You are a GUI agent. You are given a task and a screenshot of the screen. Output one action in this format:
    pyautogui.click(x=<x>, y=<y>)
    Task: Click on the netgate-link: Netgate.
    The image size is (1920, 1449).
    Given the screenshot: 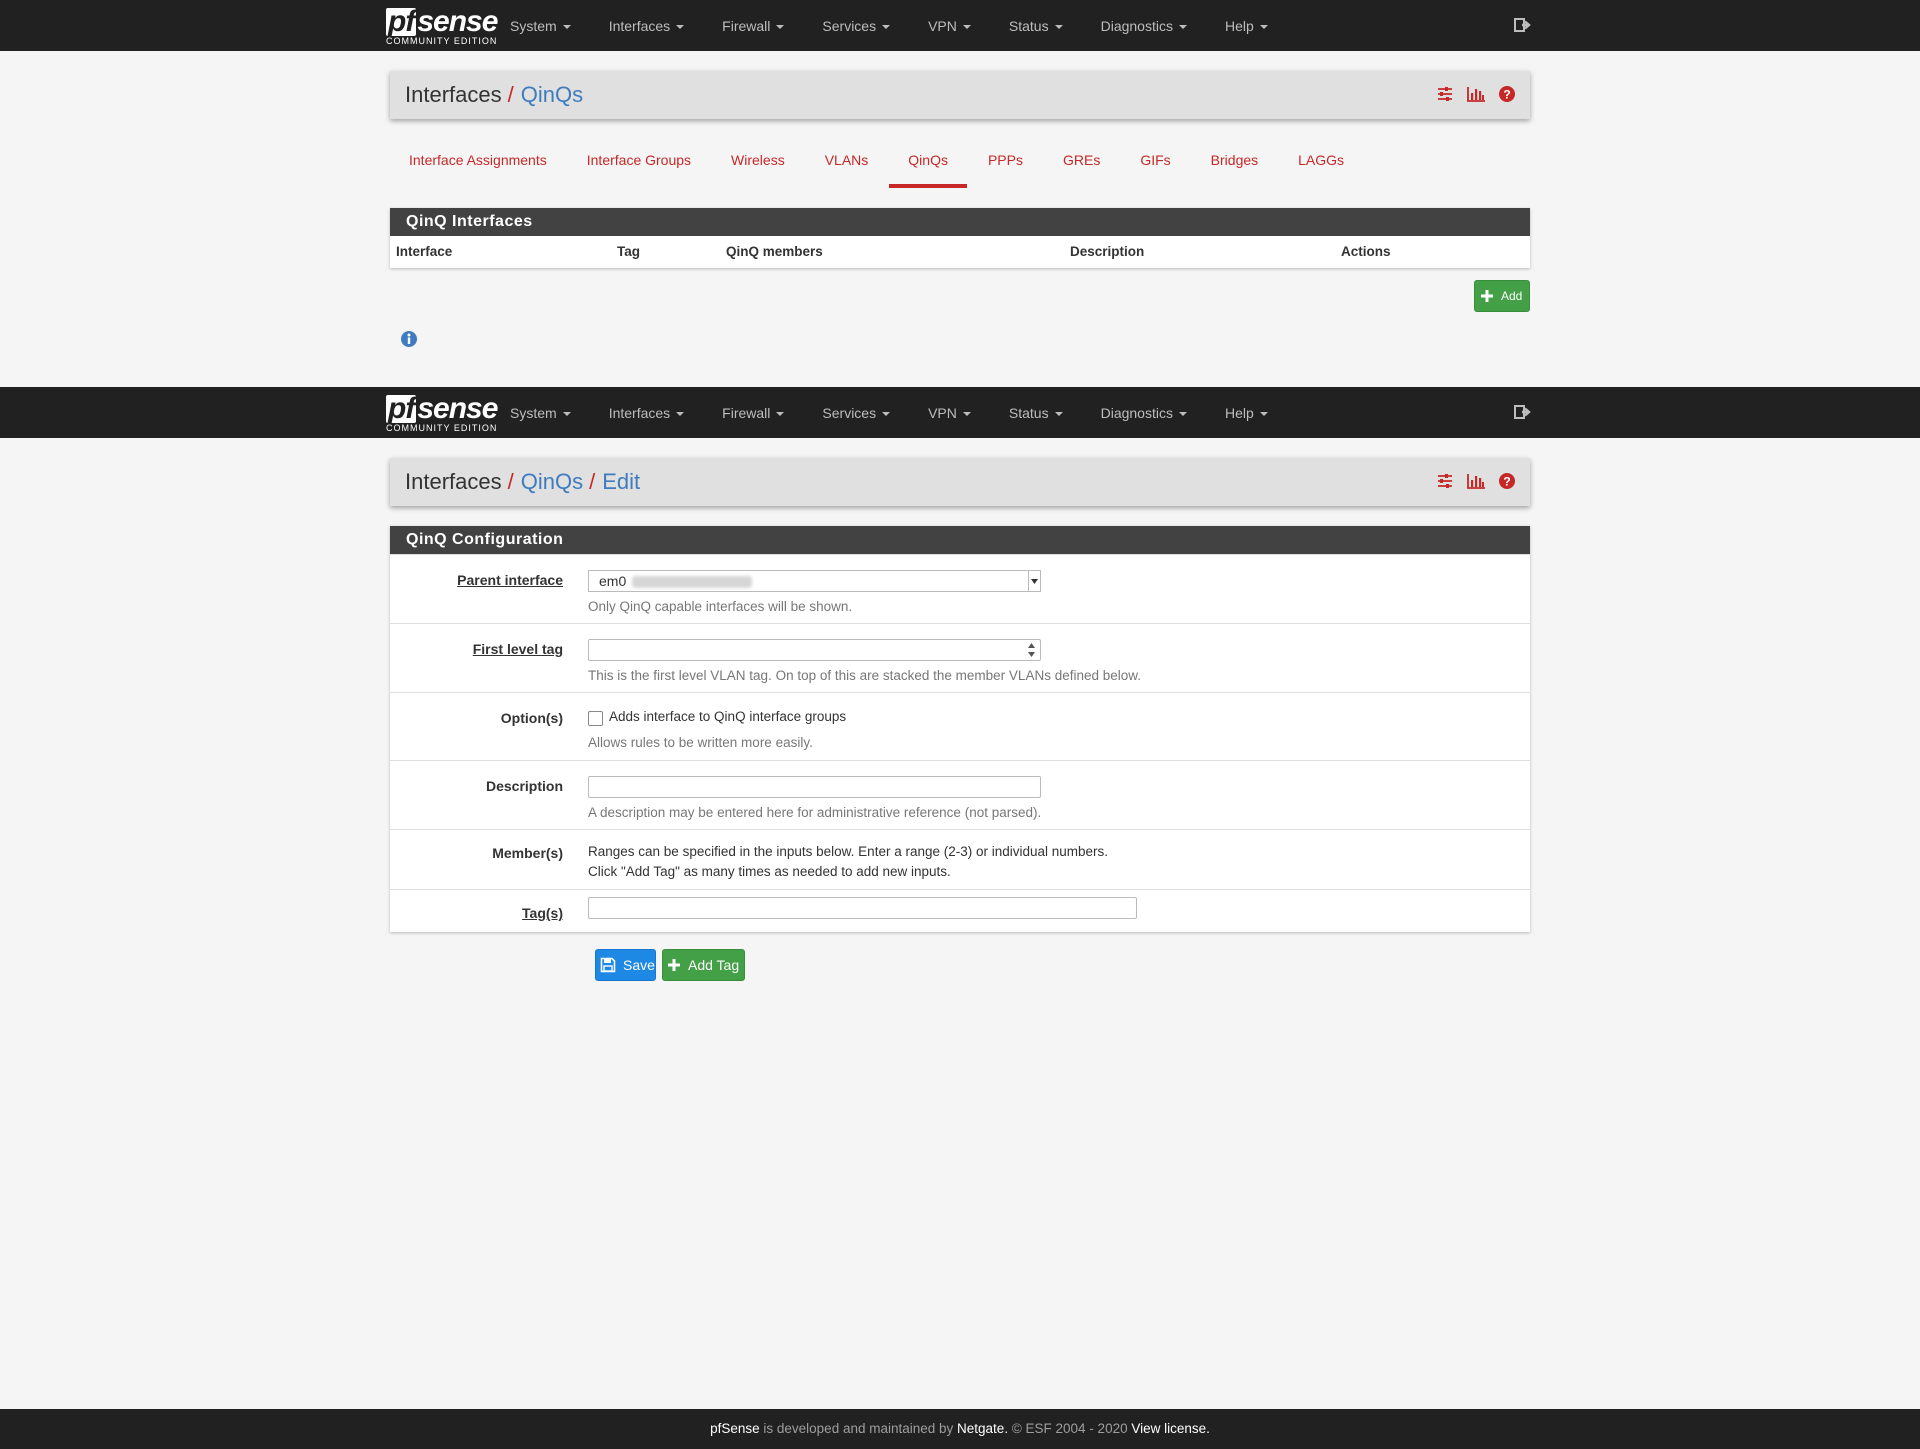 What is the action you would take?
    pyautogui.click(x=982, y=1428)
    